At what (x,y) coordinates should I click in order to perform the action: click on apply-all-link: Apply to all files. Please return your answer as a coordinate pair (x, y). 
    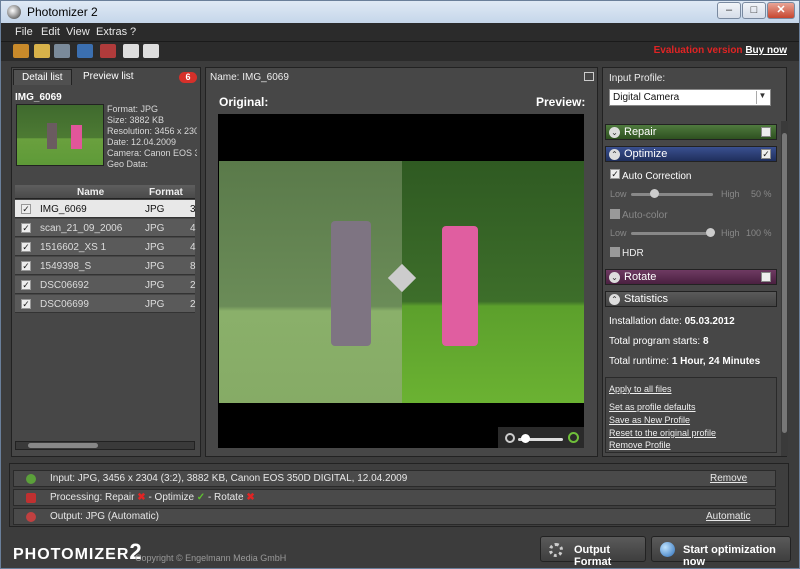
    Looking at the image, I should click on (640, 389).